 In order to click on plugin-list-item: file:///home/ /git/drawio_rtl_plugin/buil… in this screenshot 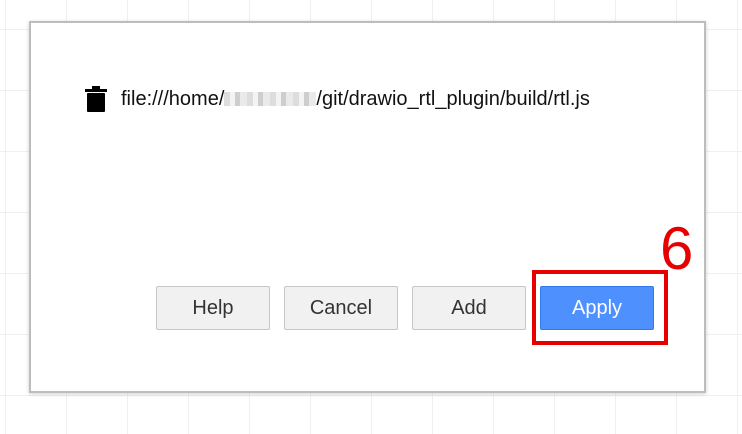, I will do `click(337, 99)`.